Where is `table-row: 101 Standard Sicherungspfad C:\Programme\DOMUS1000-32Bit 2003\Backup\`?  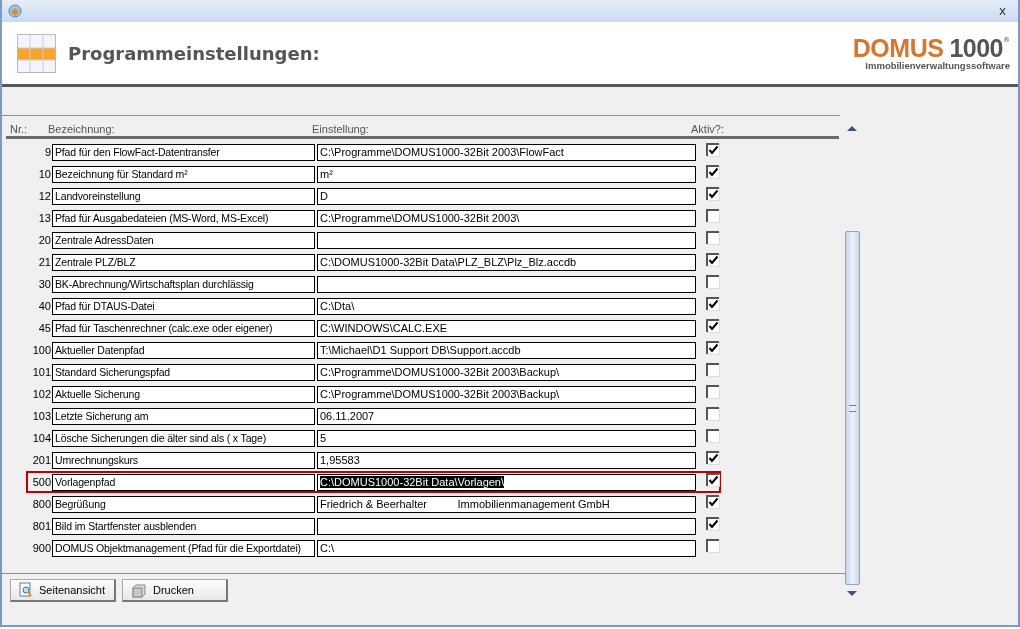 table-row: 101 Standard Sicherungspfad C:\Programme\DOMUS1000-32Bit 2003\Backup\ is located at coordinates (373, 372).